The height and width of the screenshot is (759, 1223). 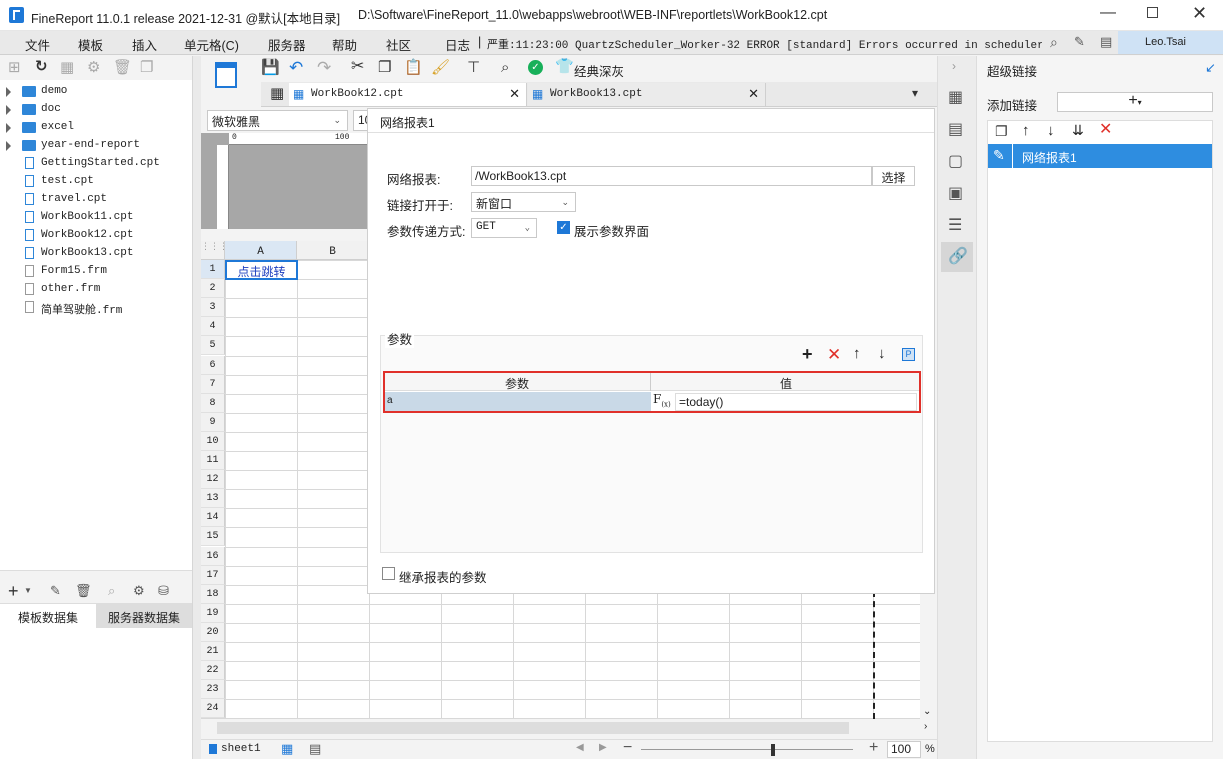 What do you see at coordinates (214, 250) in the screenshot?
I see `select-all-corner: ⋮⋮⋮` at bounding box center [214, 250].